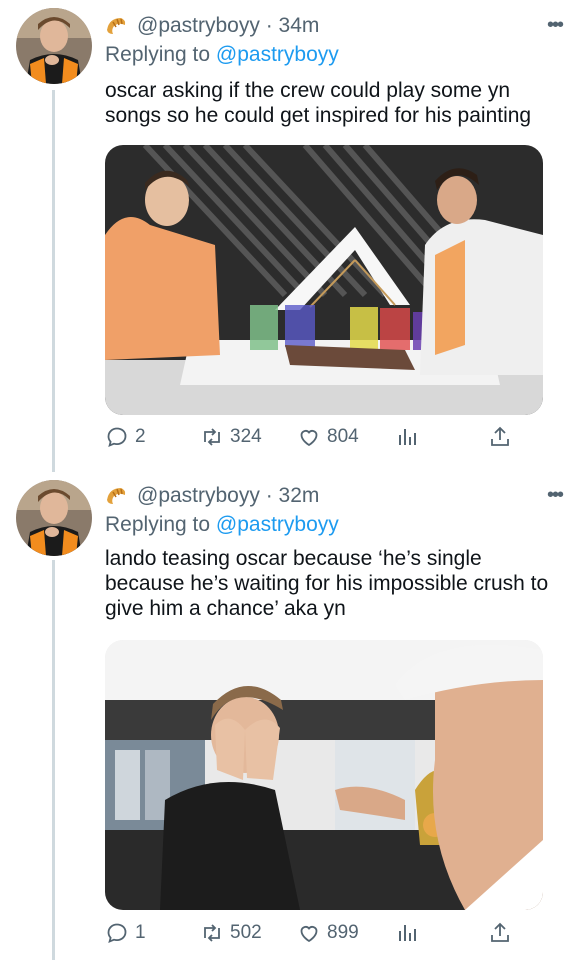  What do you see at coordinates (343, 436) in the screenshot?
I see `like-count: 804` at bounding box center [343, 436].